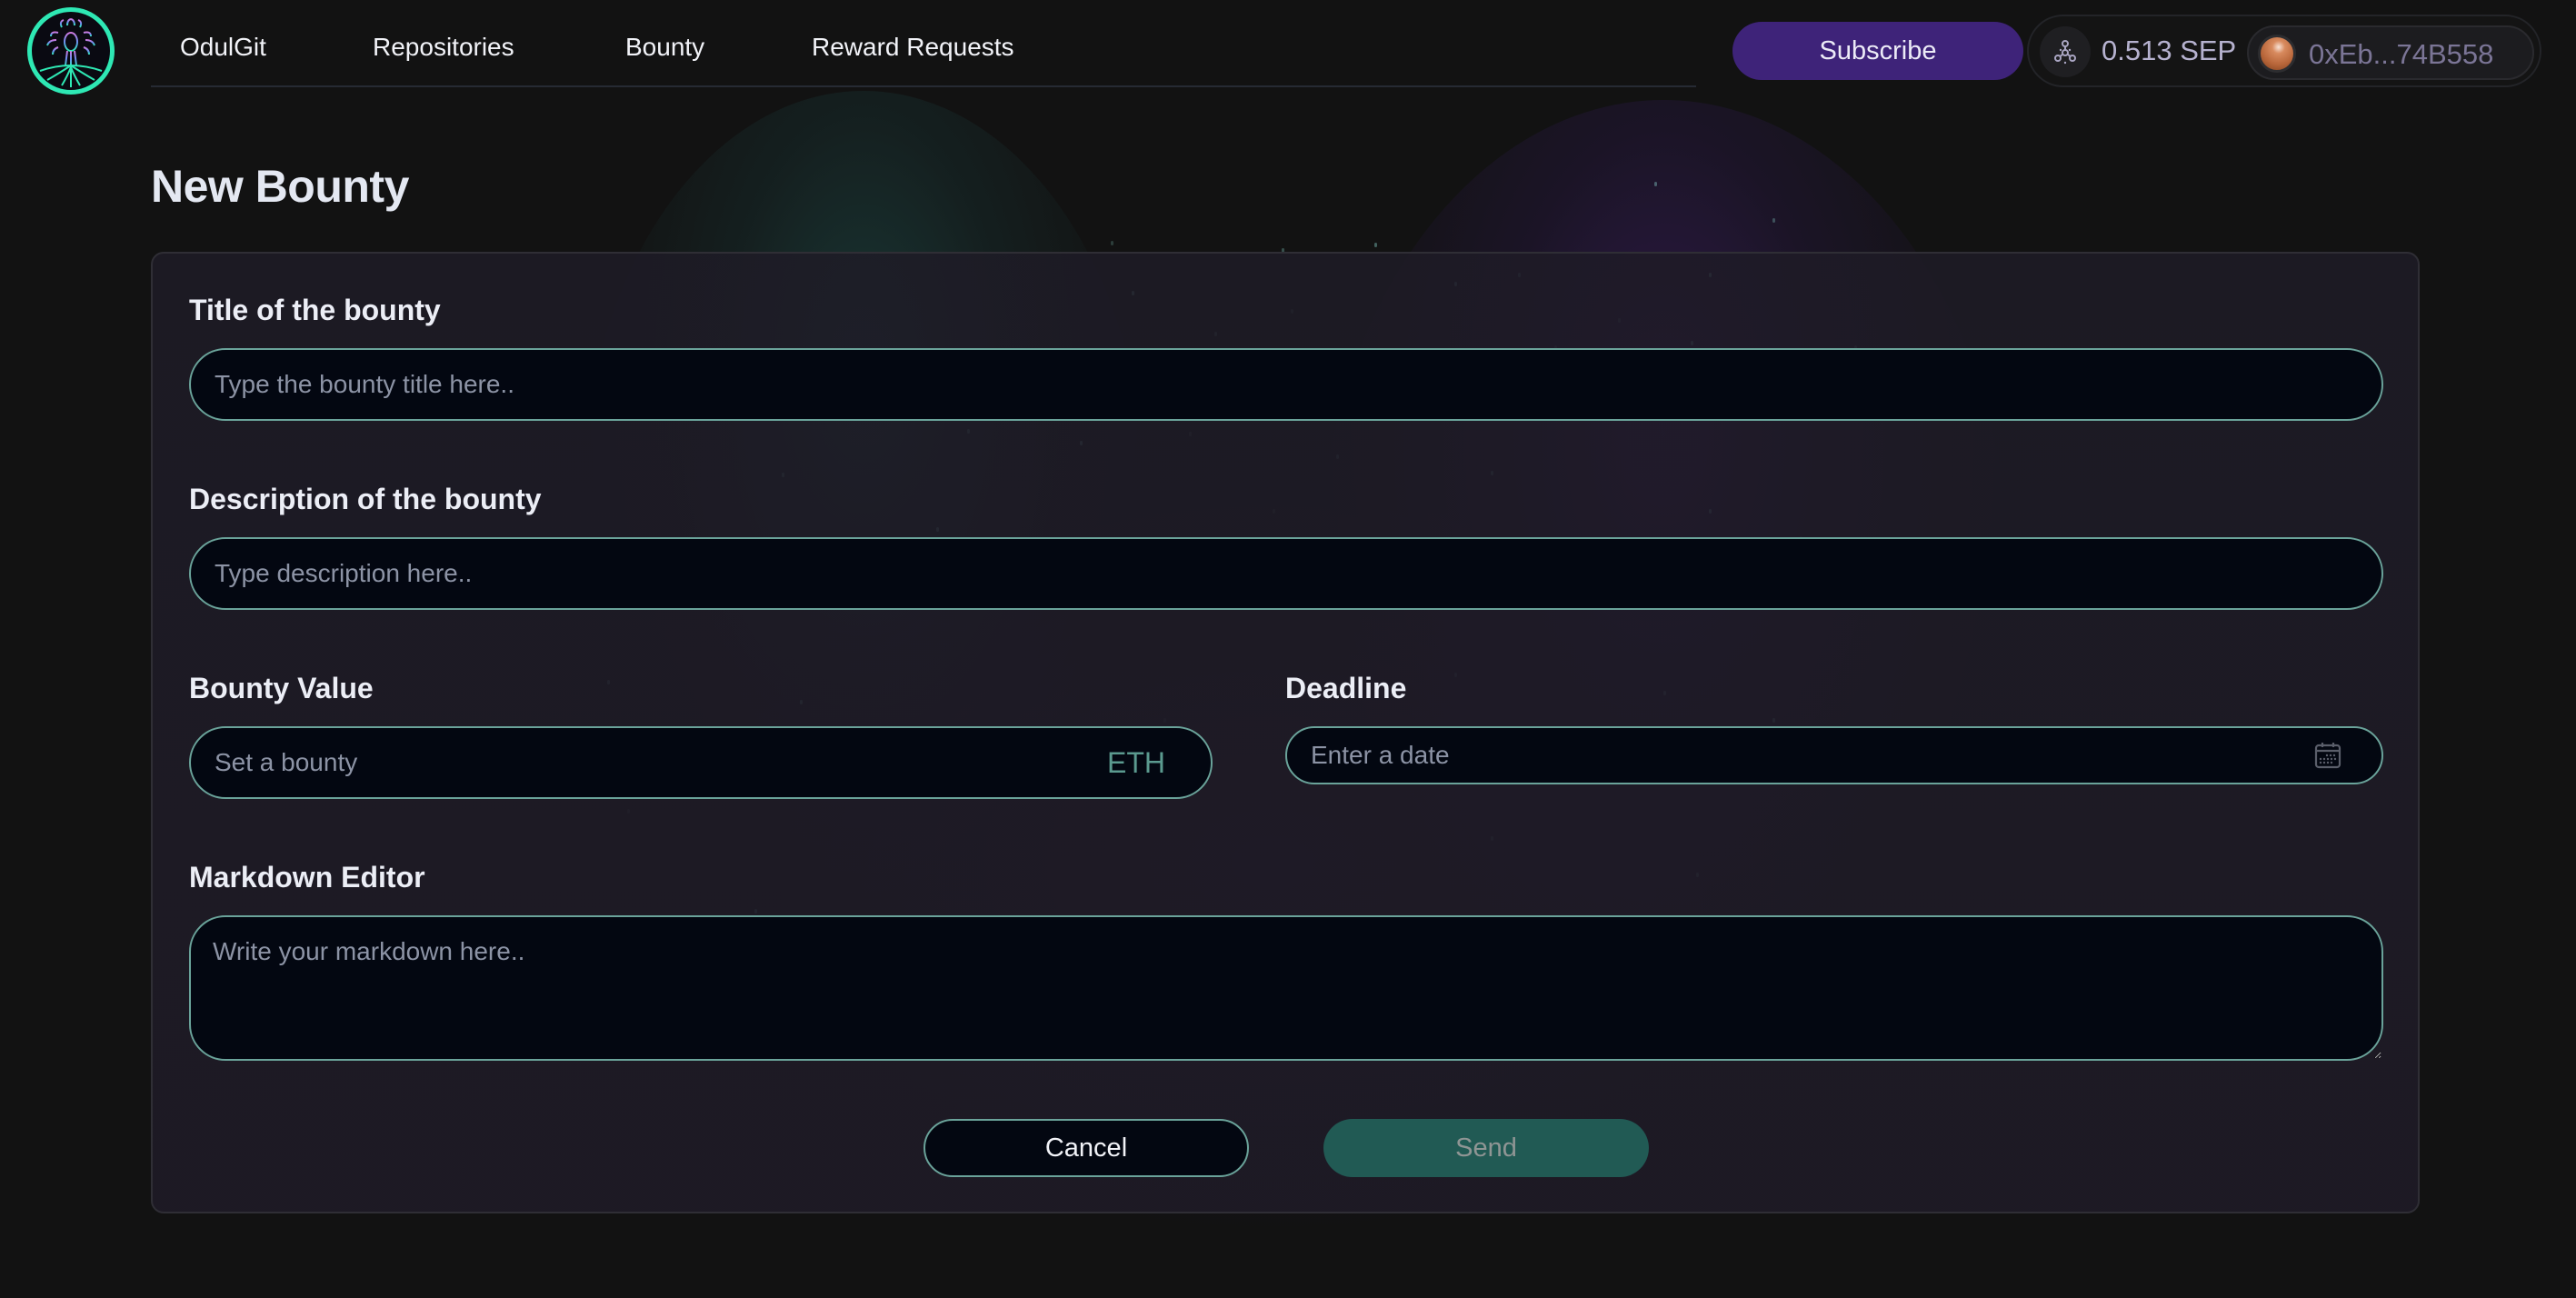 The width and height of the screenshot is (2576, 1298). What do you see at coordinates (223, 47) in the screenshot?
I see `nav-odulgit: OdulGit` at bounding box center [223, 47].